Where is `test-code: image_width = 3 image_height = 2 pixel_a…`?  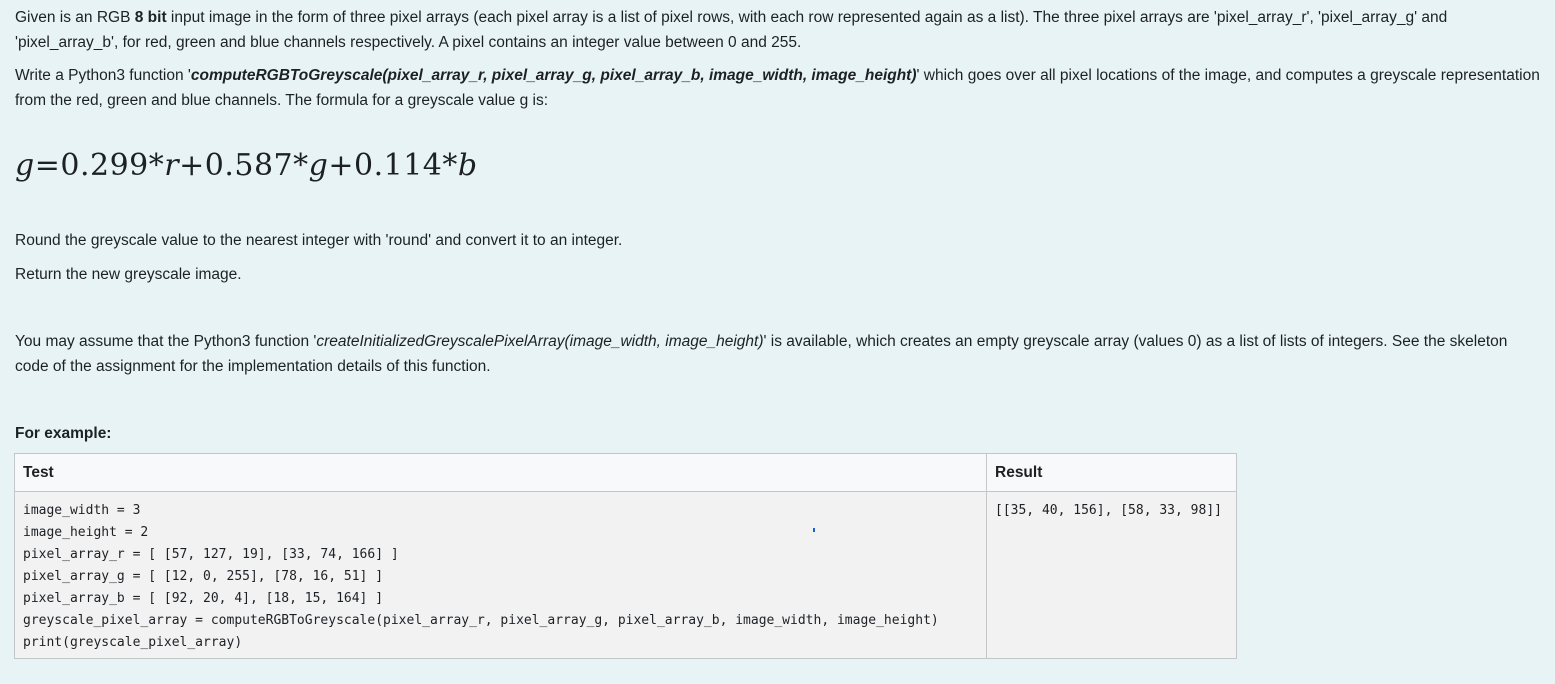
test-code: image_width = 3 image_height = 2 pixel_a… is located at coordinates (481, 576).